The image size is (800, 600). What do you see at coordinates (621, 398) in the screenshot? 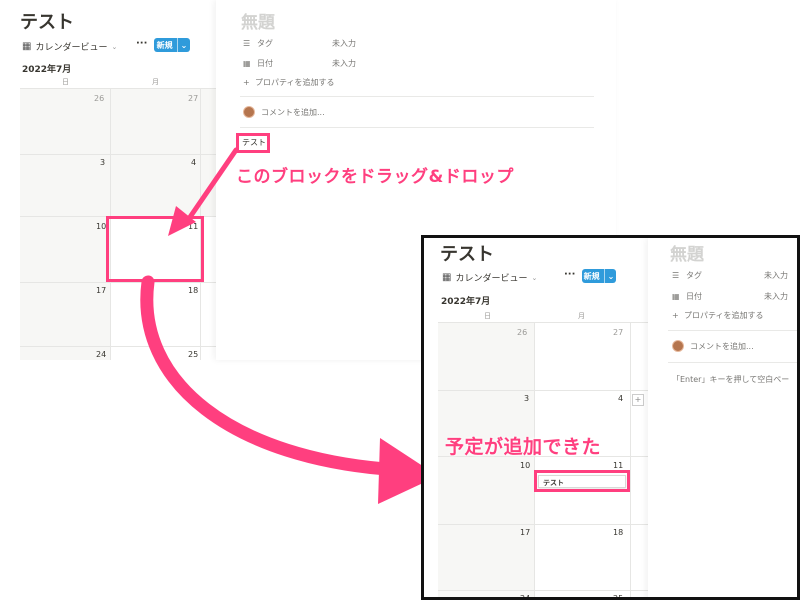
I see `day-number: 4` at bounding box center [621, 398].